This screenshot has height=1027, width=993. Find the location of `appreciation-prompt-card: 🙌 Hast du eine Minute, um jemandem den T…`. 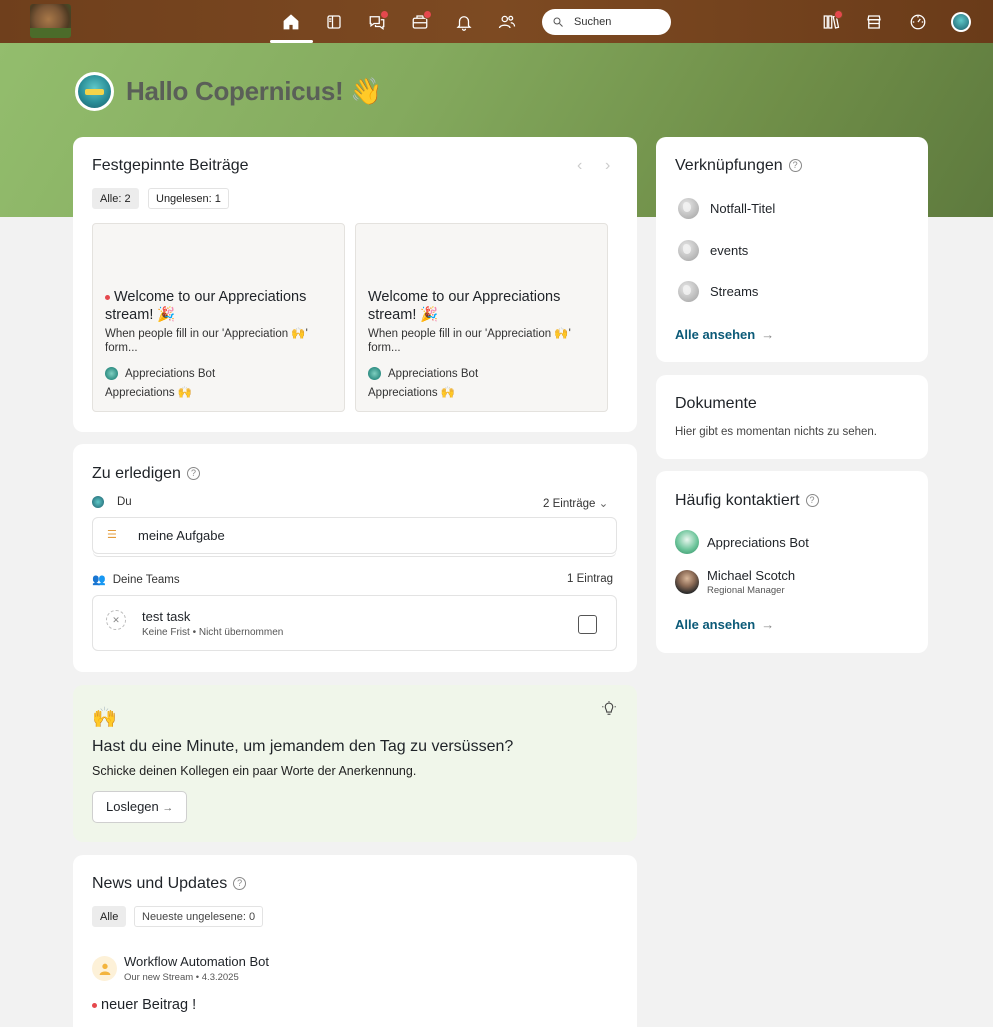

appreciation-prompt-card: 🙌 Hast du eine Minute, um jemandem den T… is located at coordinates (355, 763).